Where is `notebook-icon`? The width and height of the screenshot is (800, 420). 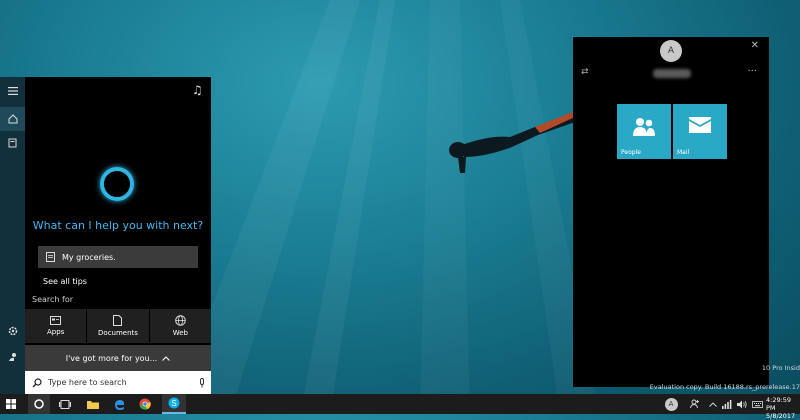
notebook-icon is located at coordinates (12, 143).